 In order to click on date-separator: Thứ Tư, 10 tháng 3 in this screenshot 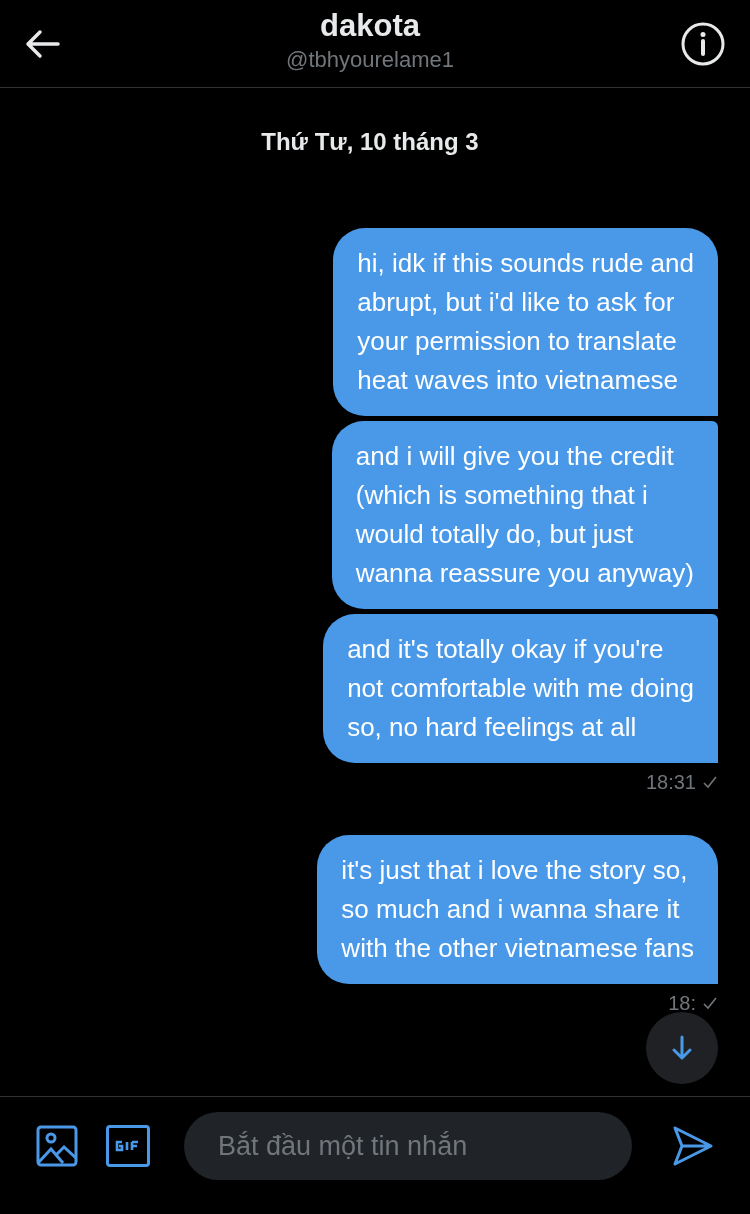, I will do `click(370, 142)`.